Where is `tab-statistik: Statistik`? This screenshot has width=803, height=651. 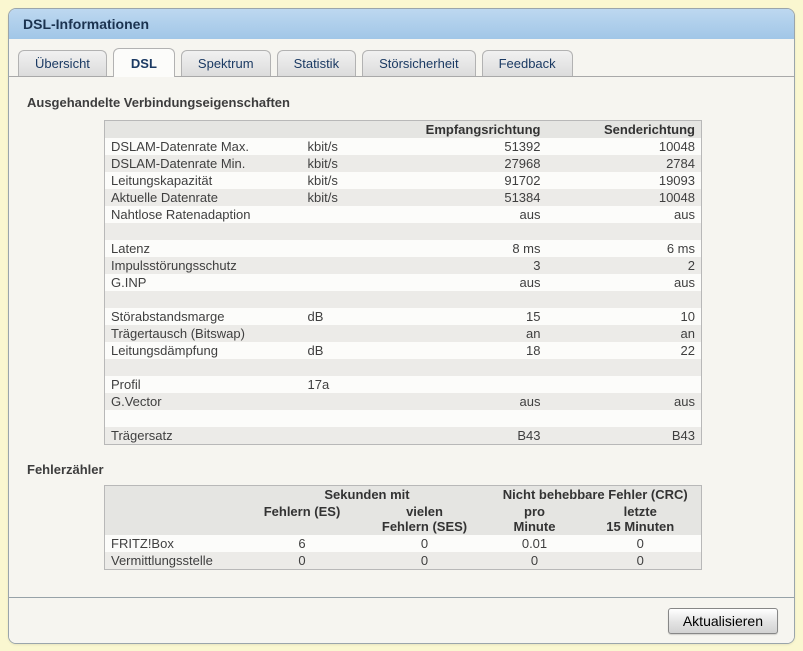
tab-statistik: Statistik is located at coordinates (316, 63).